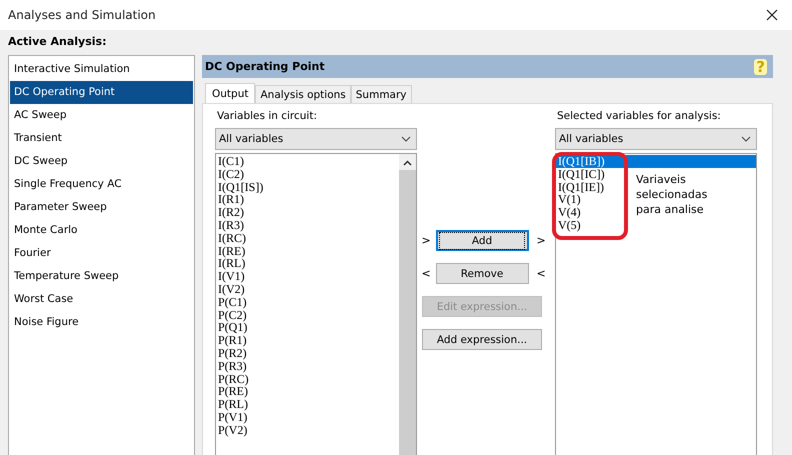 This screenshot has width=792, height=455. Describe the element at coordinates (230, 93) in the screenshot. I see `tab: Output` at that location.